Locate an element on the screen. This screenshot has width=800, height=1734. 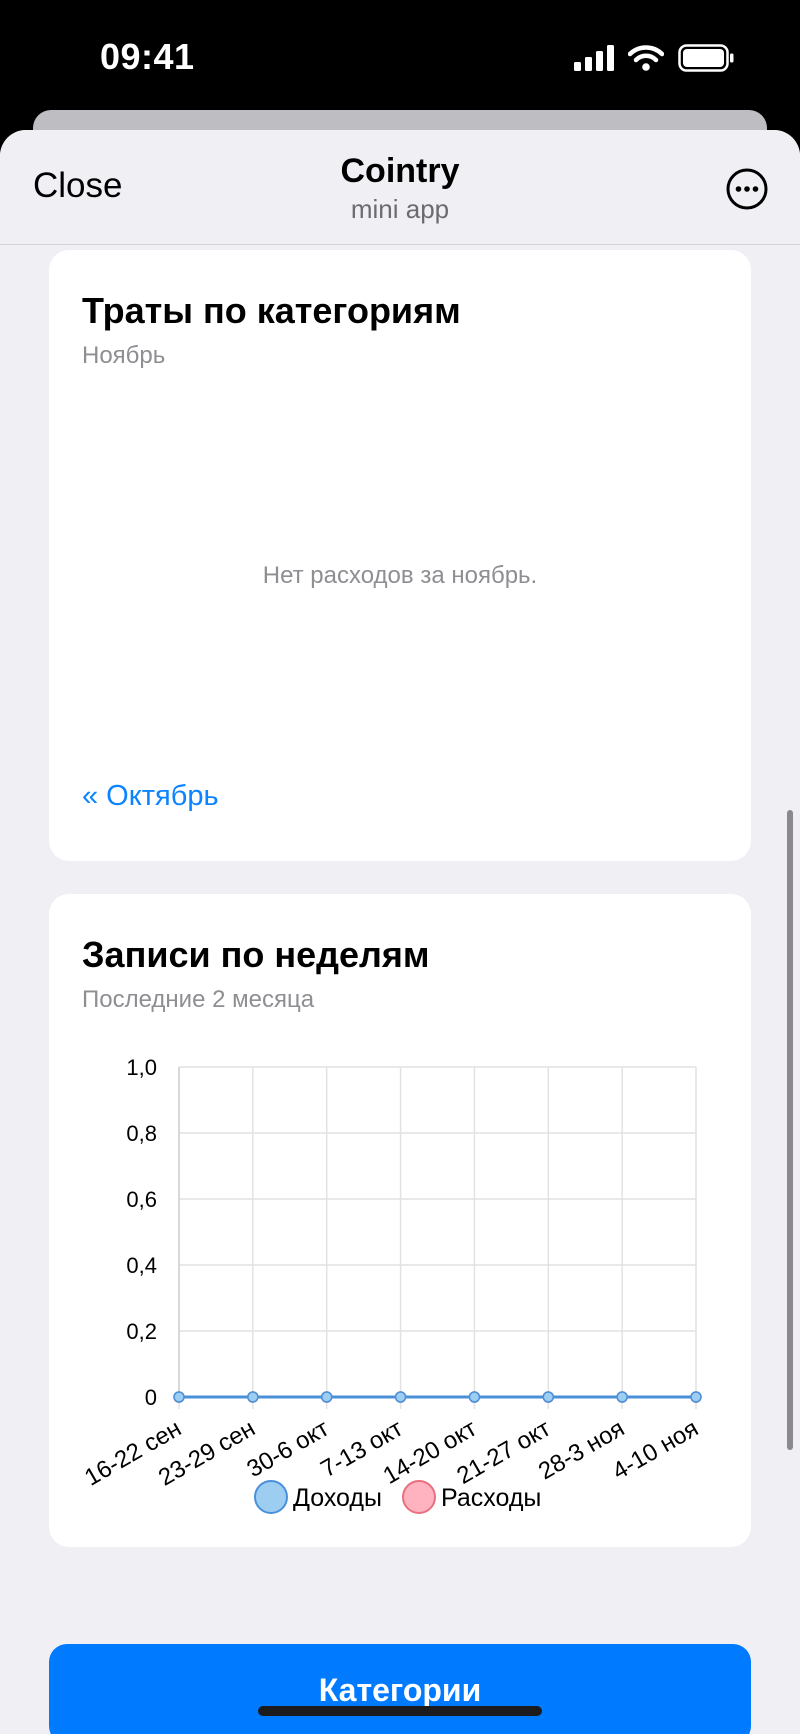
app-title: Cointry is located at coordinates (400, 171).